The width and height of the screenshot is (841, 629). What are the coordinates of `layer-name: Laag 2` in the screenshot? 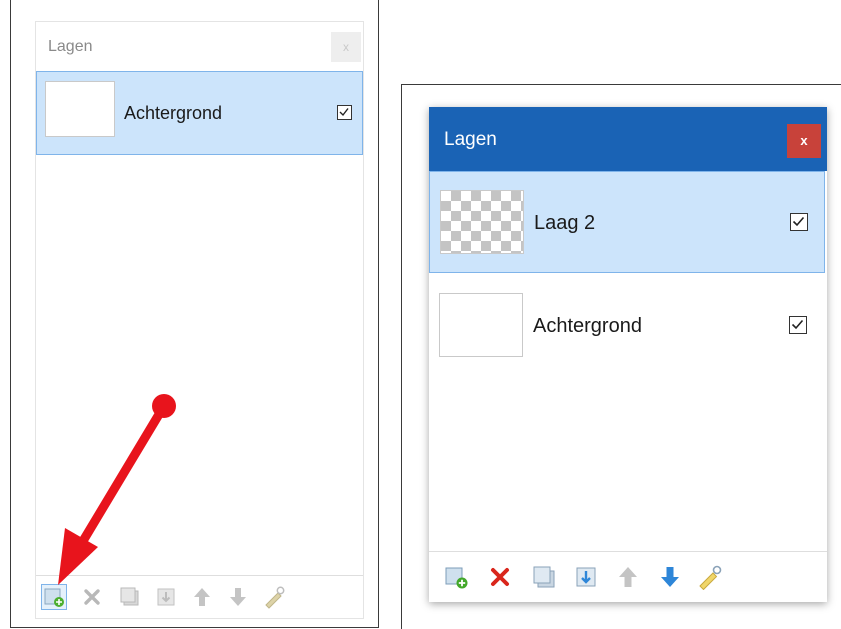 It's located at (565, 223).